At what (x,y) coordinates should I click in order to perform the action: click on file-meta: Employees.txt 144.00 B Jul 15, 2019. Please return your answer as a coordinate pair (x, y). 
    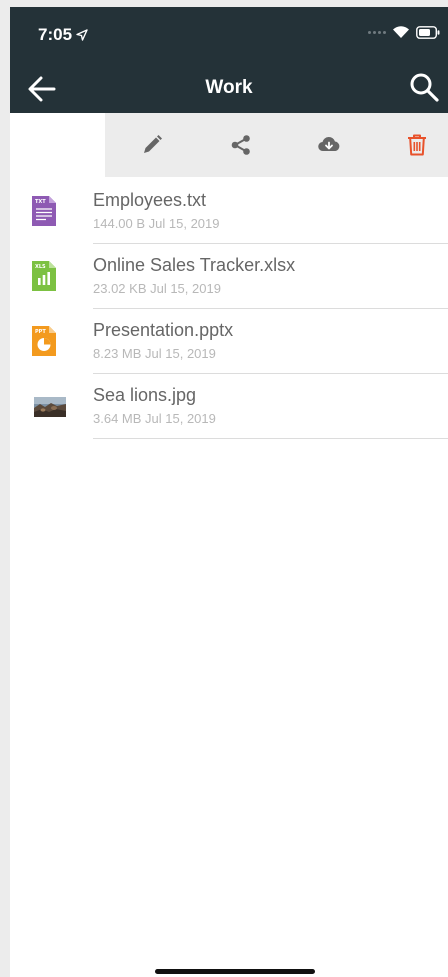
    Looking at the image, I should click on (270, 211).